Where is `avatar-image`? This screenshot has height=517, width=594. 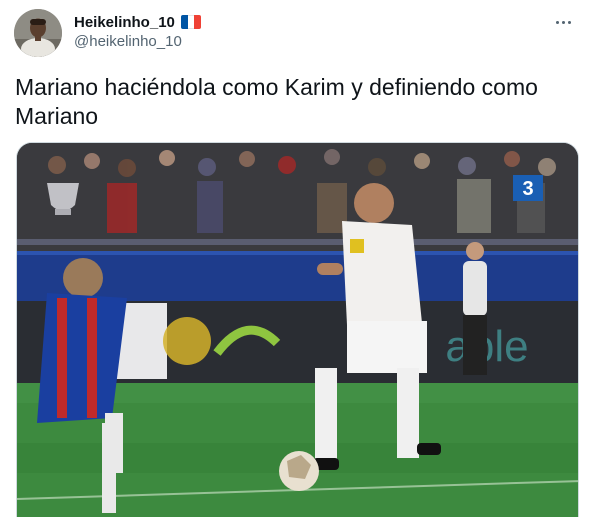 avatar-image is located at coordinates (38, 33).